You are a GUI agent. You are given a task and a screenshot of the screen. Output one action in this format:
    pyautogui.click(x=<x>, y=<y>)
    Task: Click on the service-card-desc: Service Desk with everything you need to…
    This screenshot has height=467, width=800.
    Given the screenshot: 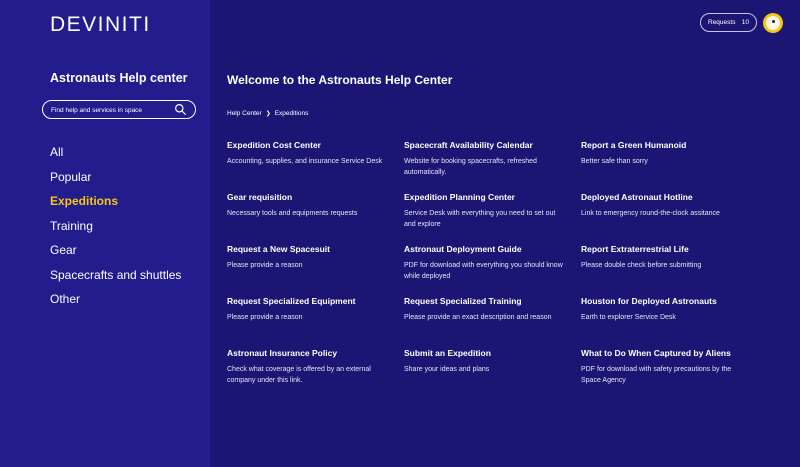 What is the action you would take?
    pyautogui.click(x=480, y=219)
    